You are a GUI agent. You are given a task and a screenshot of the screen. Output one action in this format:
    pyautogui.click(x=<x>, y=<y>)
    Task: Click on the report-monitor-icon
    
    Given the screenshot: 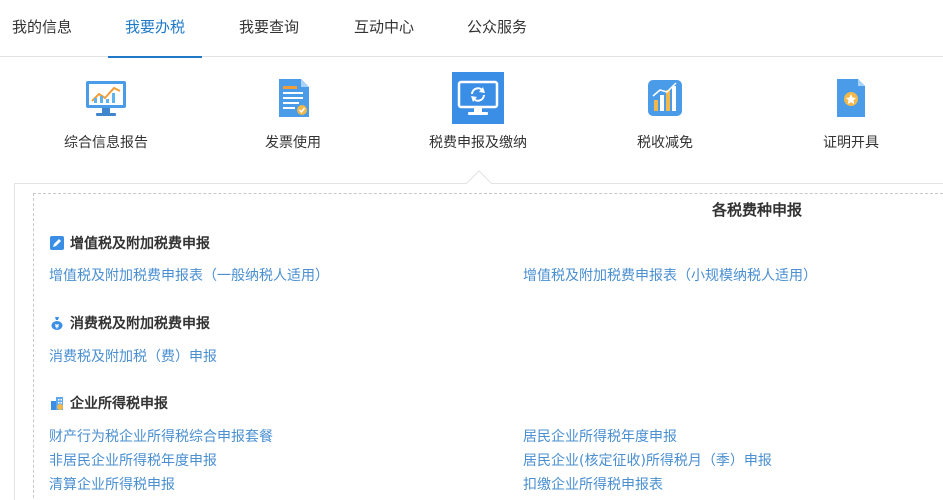 What is the action you would take?
    pyautogui.click(x=106, y=98)
    